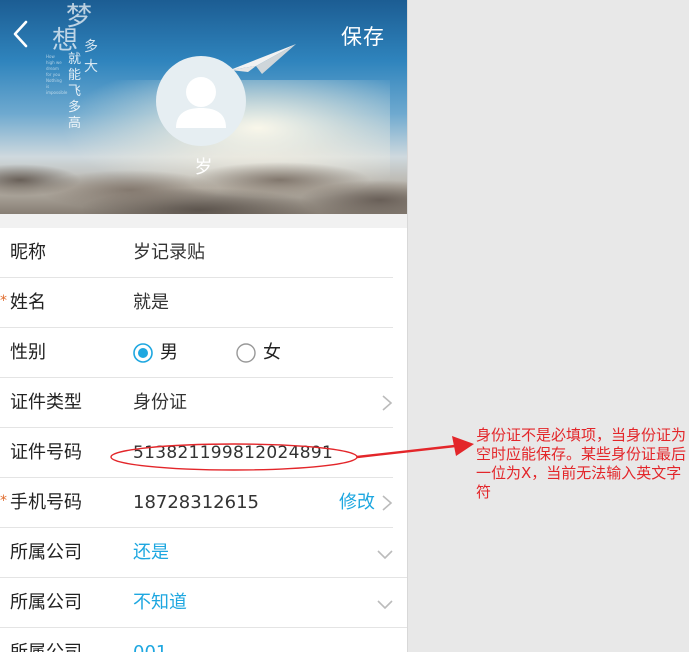 This screenshot has width=689, height=652. What do you see at coordinates (28, 252) in the screenshot?
I see `nickname-label: 昵称` at bounding box center [28, 252].